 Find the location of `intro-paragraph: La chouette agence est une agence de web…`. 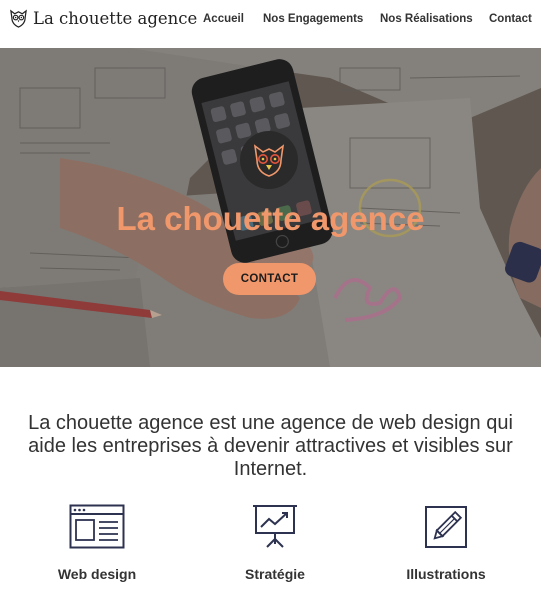

intro-paragraph: La chouette agence est une agence de web… is located at coordinates (270, 446).